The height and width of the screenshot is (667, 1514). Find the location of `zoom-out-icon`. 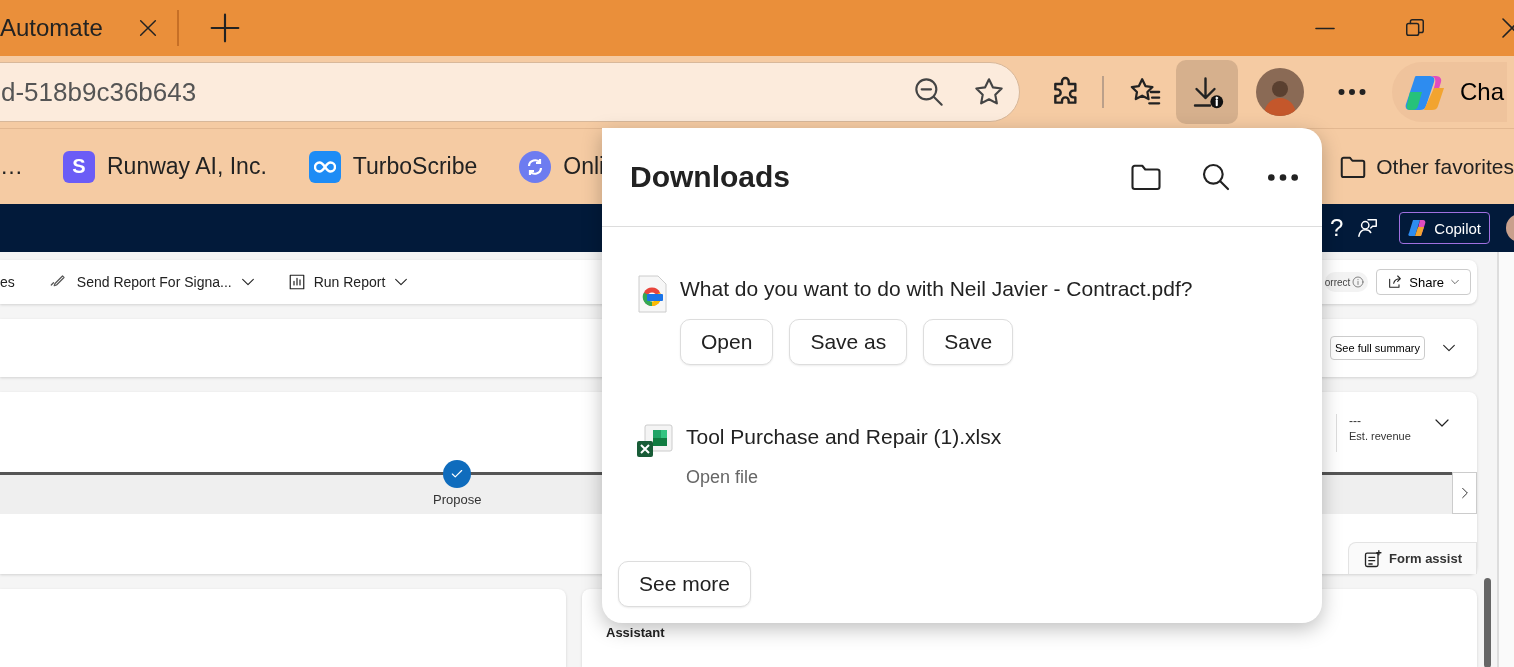

zoom-out-icon is located at coordinates (929, 92).